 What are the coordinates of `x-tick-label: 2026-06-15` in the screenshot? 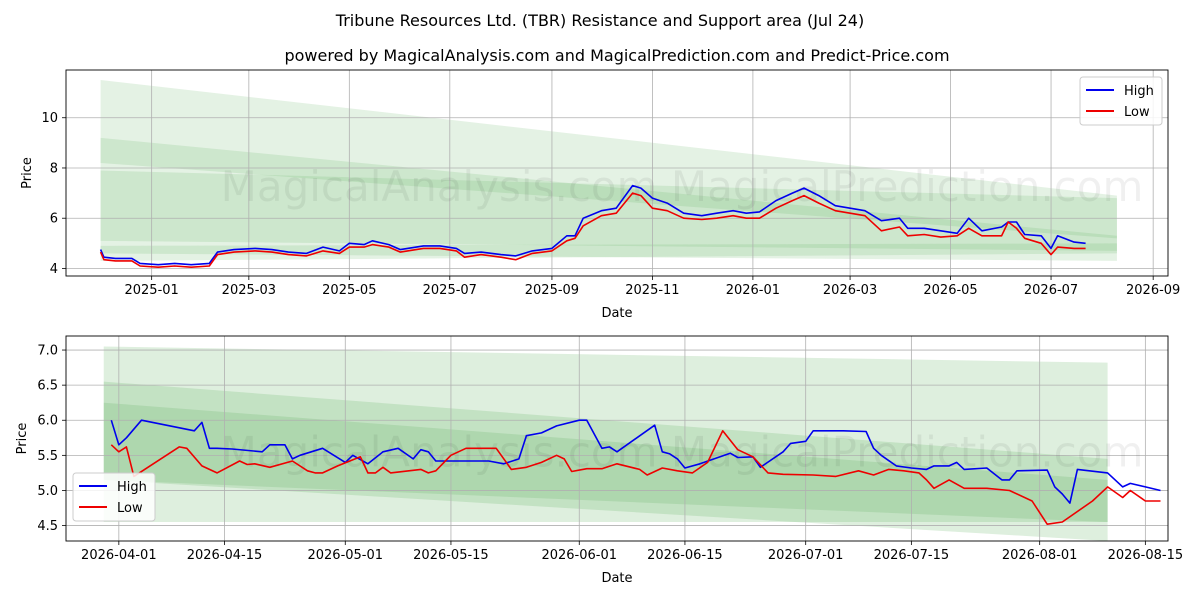 It's located at (685, 555).